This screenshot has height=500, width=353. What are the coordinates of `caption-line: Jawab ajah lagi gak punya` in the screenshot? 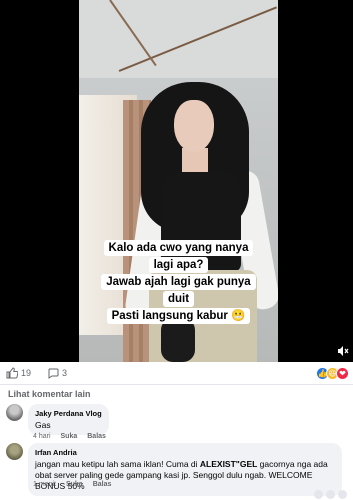 It's located at (178, 282).